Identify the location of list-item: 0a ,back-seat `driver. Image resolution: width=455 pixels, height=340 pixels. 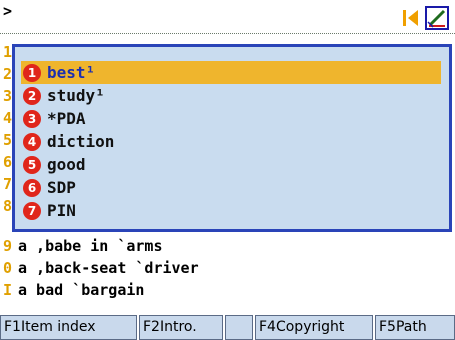
(227, 268).